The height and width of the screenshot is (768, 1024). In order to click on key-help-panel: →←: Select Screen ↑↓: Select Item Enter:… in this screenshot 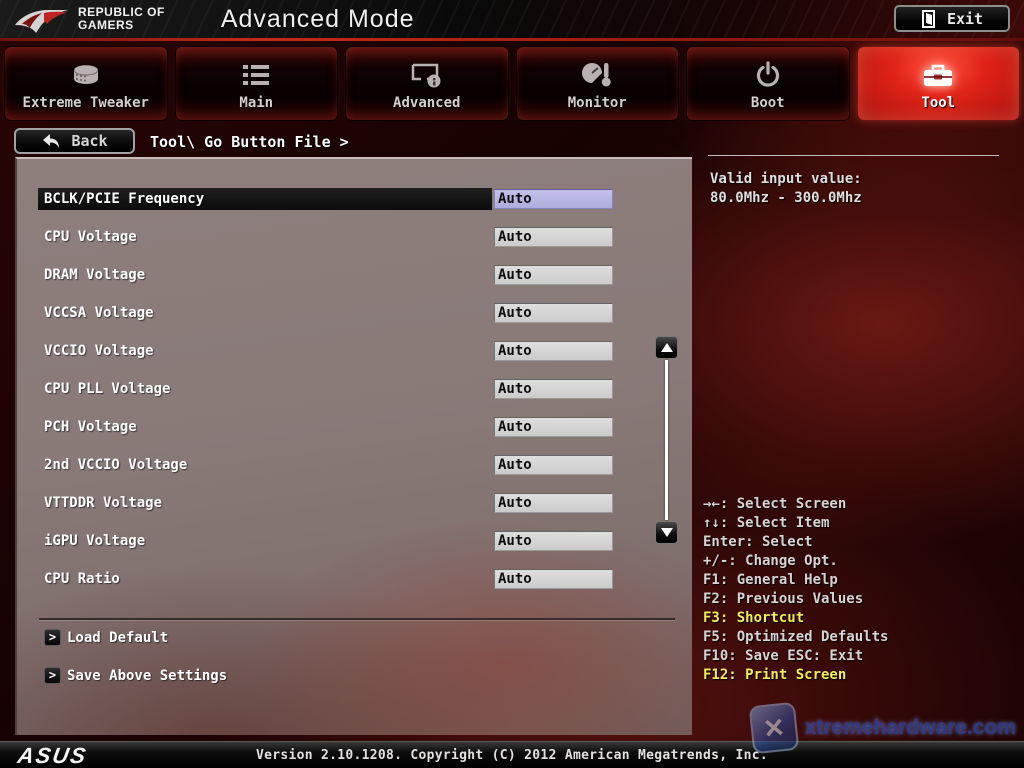, I will do `click(795, 590)`.